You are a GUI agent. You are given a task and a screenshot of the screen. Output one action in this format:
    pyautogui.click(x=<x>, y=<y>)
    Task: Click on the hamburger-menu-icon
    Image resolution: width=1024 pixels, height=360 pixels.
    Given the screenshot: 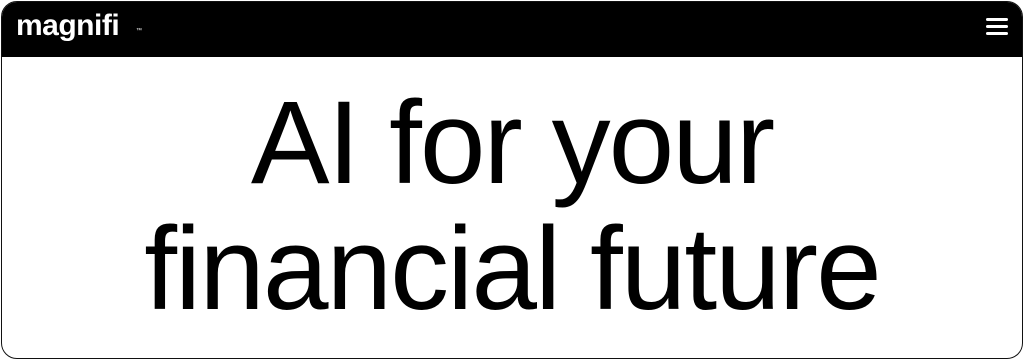 What is the action you would take?
    pyautogui.click(x=997, y=28)
    